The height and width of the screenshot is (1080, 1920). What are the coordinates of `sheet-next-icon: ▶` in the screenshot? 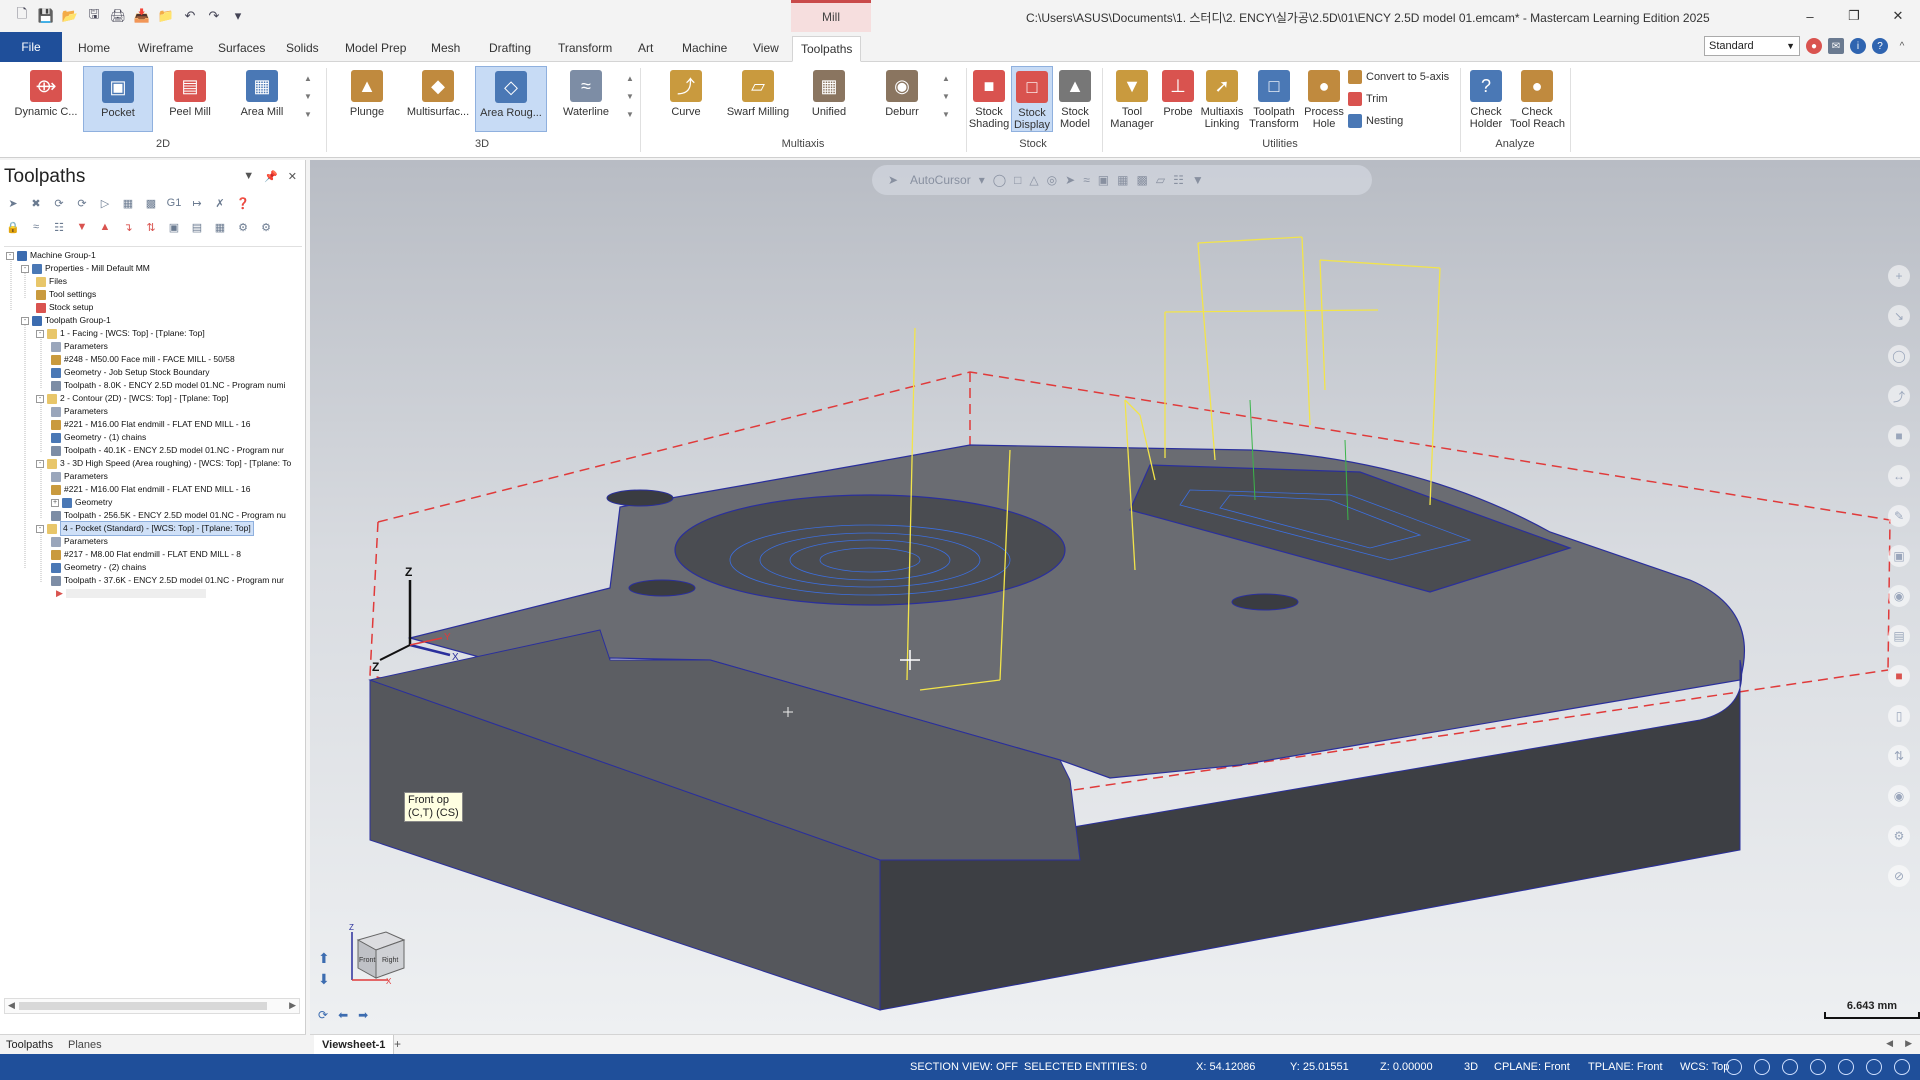 It's located at (1908, 1043).